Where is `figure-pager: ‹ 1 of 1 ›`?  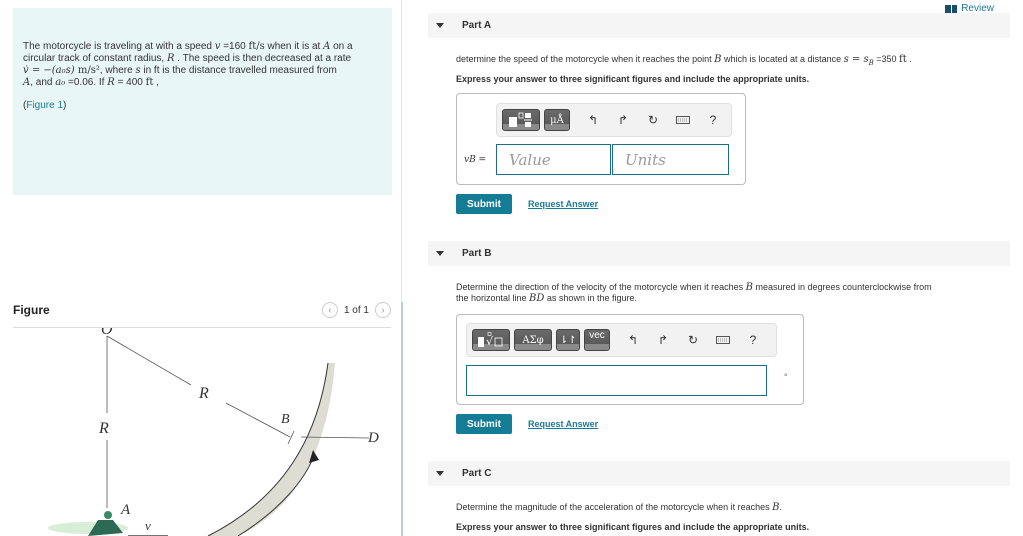
figure-pager: ‹ 1 of 1 › is located at coordinates (356, 310).